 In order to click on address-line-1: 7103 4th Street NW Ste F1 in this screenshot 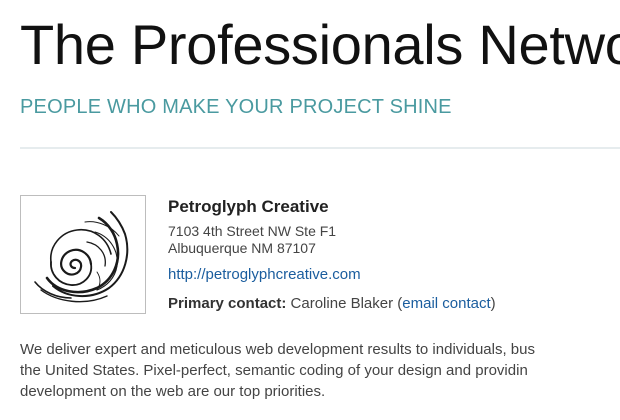, I will do `click(252, 231)`.